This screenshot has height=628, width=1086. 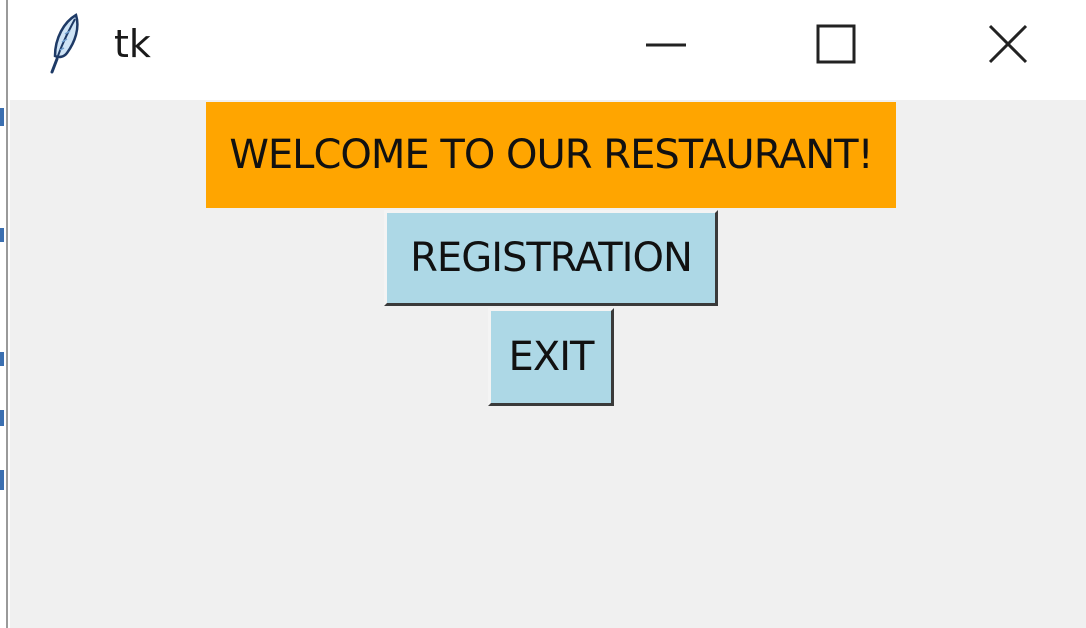 I want to click on feather-icon, so click(x=64, y=43).